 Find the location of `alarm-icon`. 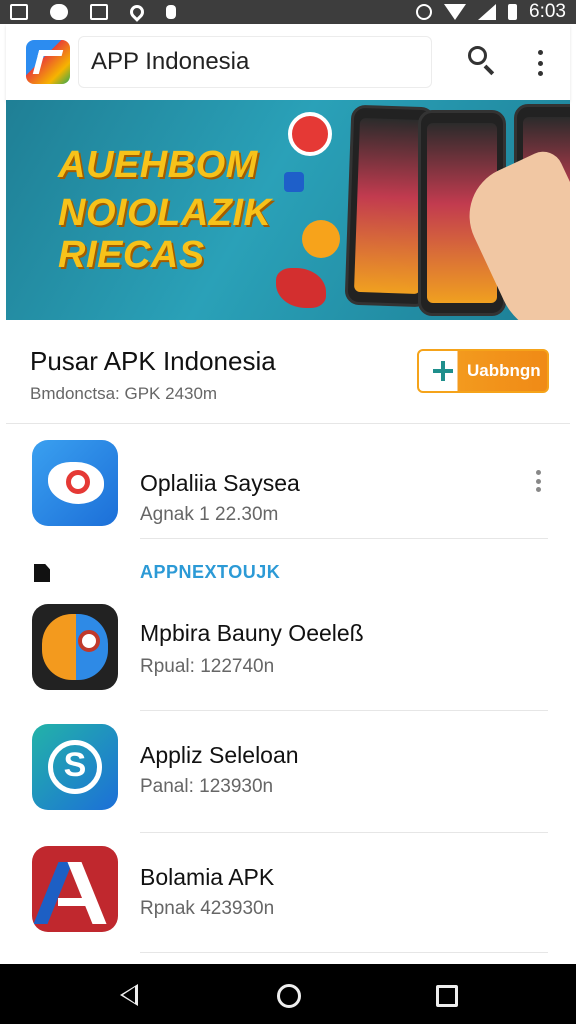

alarm-icon is located at coordinates (424, 12).